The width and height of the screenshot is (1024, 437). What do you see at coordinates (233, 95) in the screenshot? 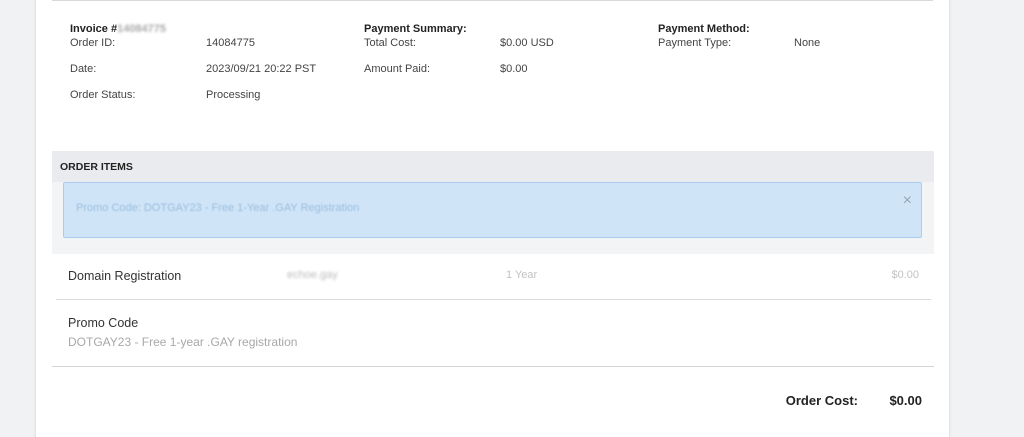
I see `order-status-value: Processing` at bounding box center [233, 95].